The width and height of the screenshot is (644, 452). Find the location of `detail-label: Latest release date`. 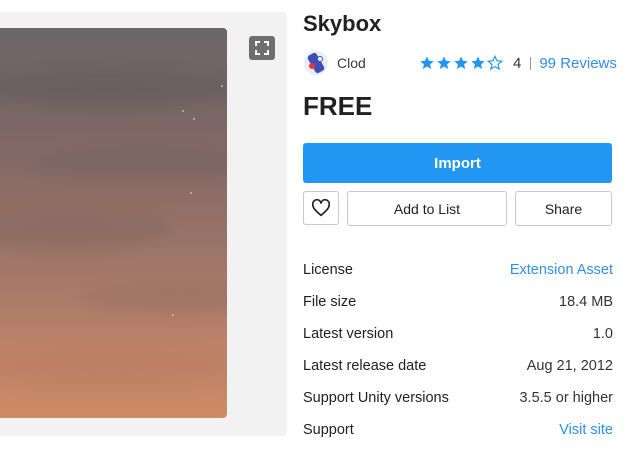

detail-label: Latest release date is located at coordinates (365, 366).